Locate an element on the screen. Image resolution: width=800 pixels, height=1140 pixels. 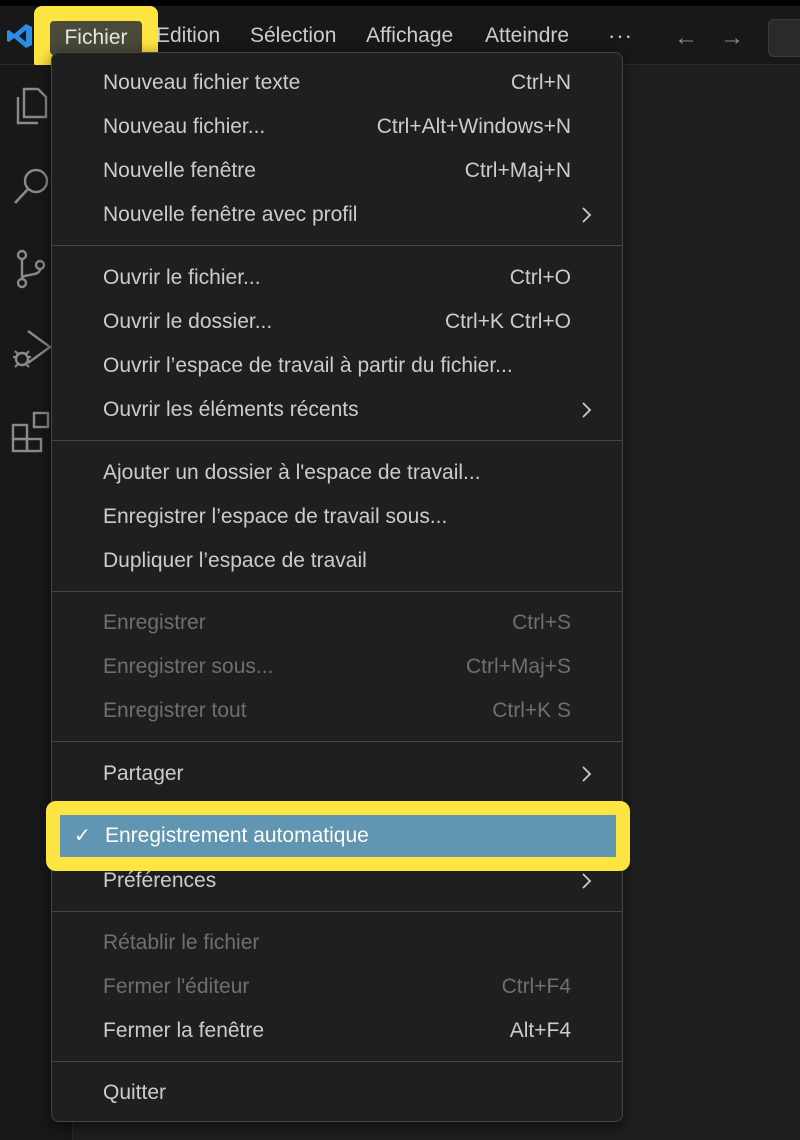
menu-item-dupliquer-espace: Dupliquer l’espace de travail is located at coordinates (337, 561).